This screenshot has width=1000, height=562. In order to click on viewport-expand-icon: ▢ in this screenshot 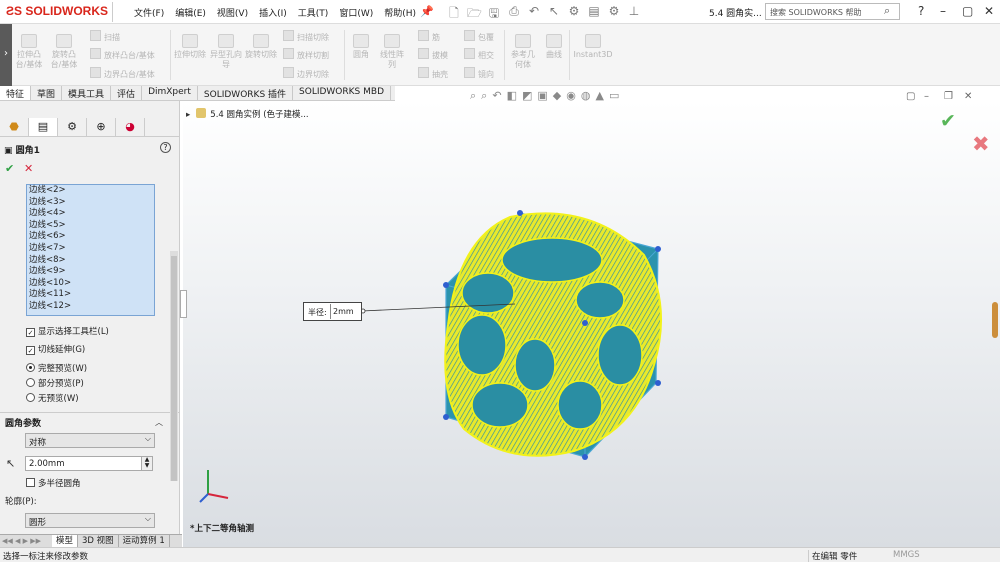, I will do `click(910, 96)`.